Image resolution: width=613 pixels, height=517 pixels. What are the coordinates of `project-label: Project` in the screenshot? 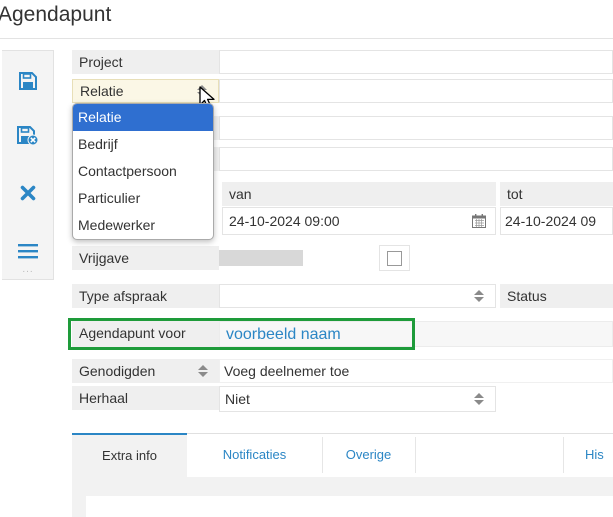 It's located at (145, 62).